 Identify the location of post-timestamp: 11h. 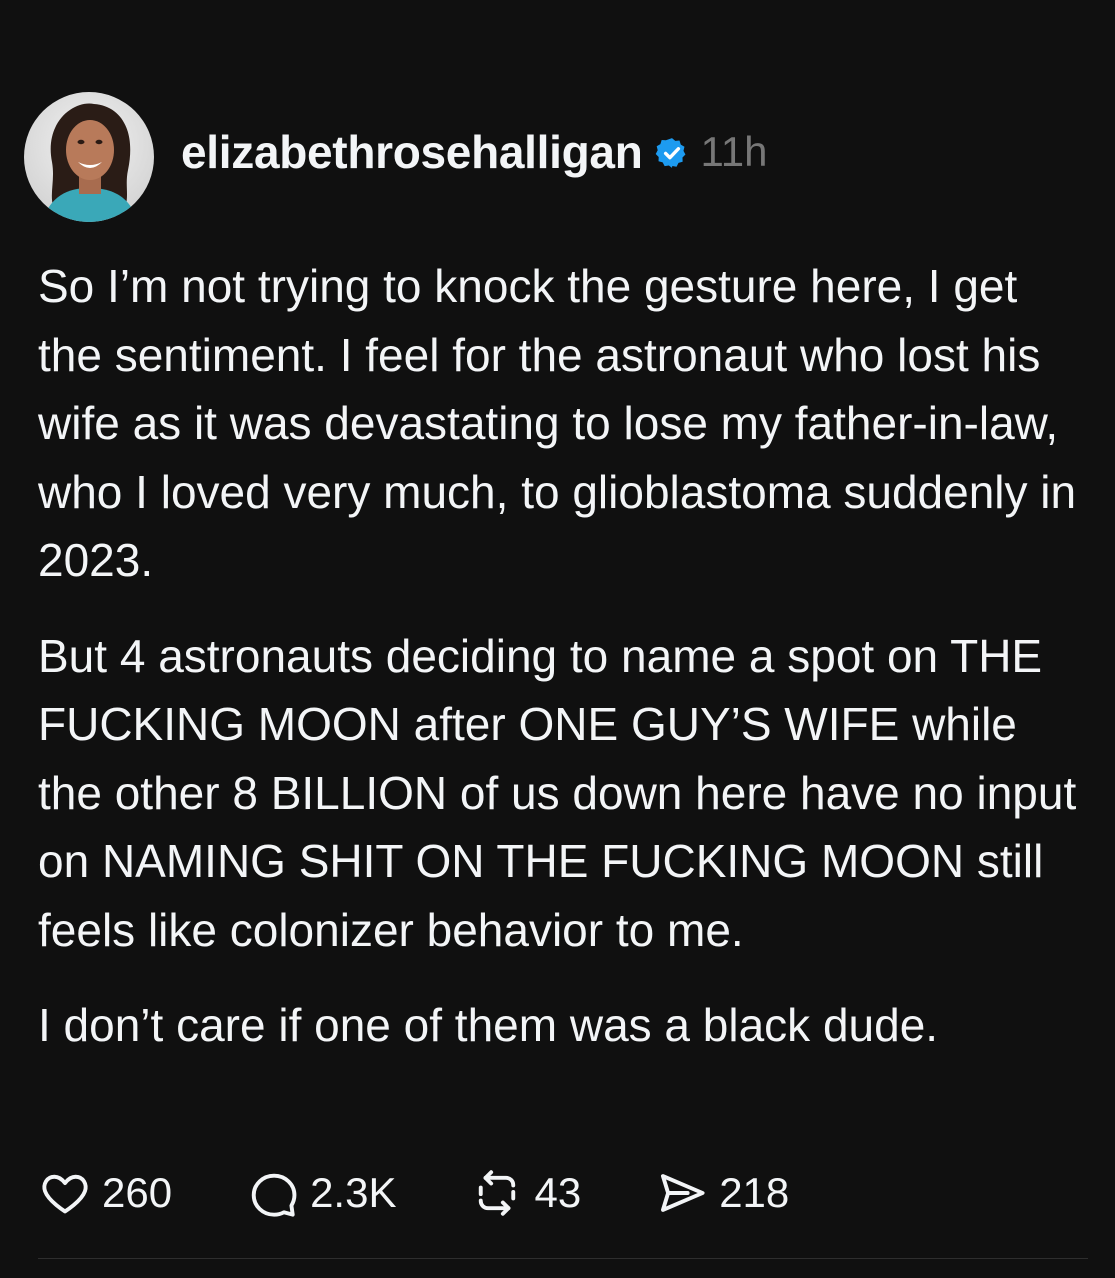
(734, 151).